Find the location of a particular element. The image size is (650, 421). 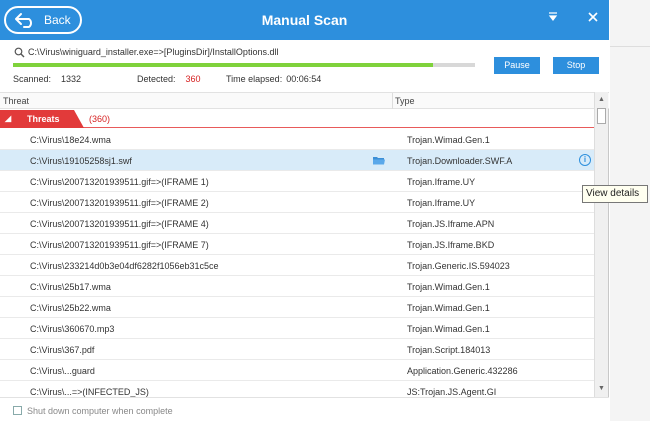

scroll-down-arrow-icon: ▼ is located at coordinates (601, 389).